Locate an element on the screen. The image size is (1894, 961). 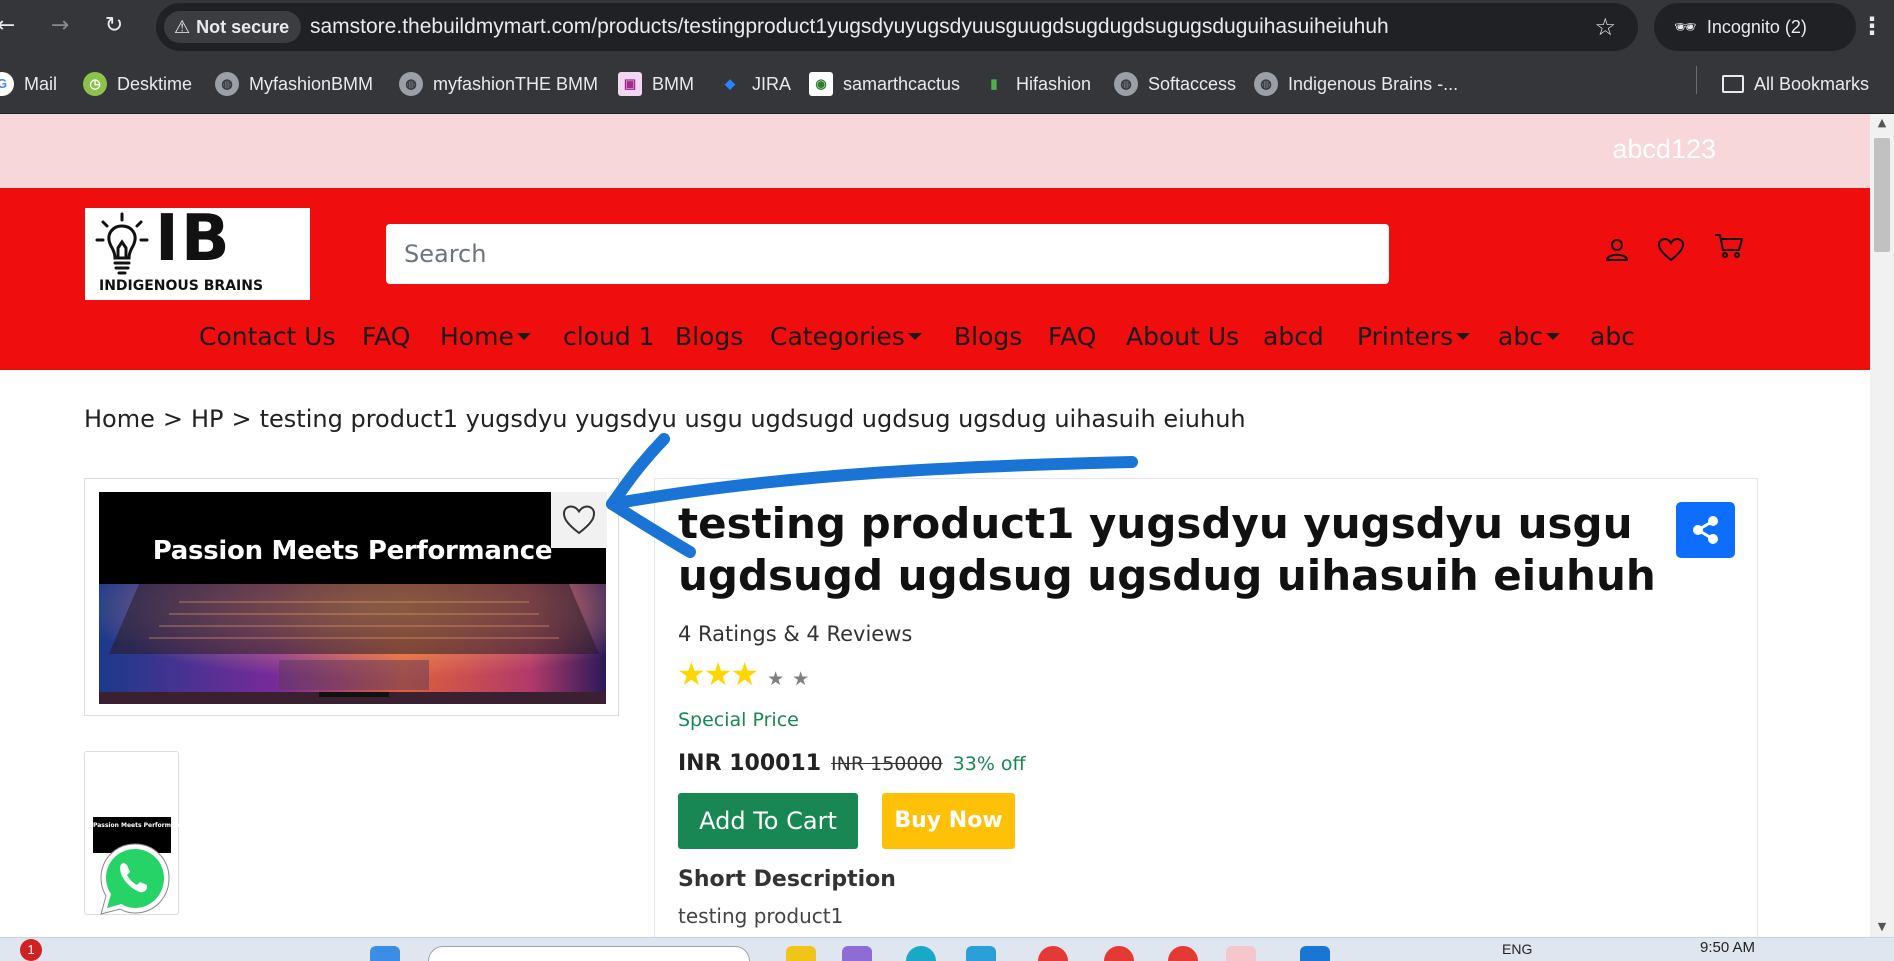
reload-icon: ↻ is located at coordinates (114, 26).